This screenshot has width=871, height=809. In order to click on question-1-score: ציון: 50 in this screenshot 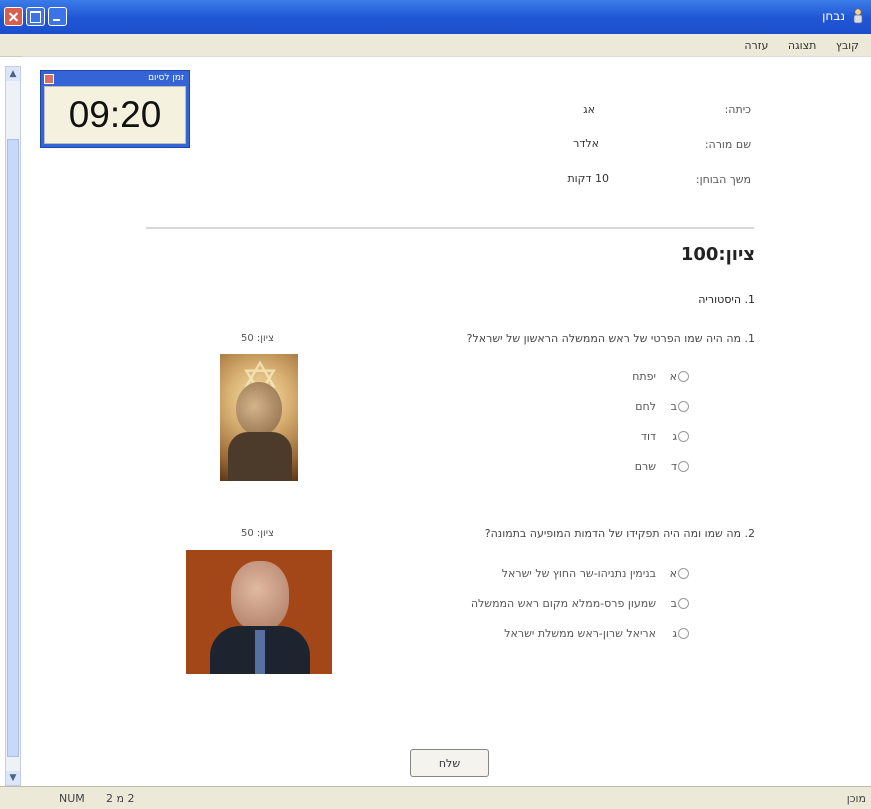, I will do `click(257, 338)`.